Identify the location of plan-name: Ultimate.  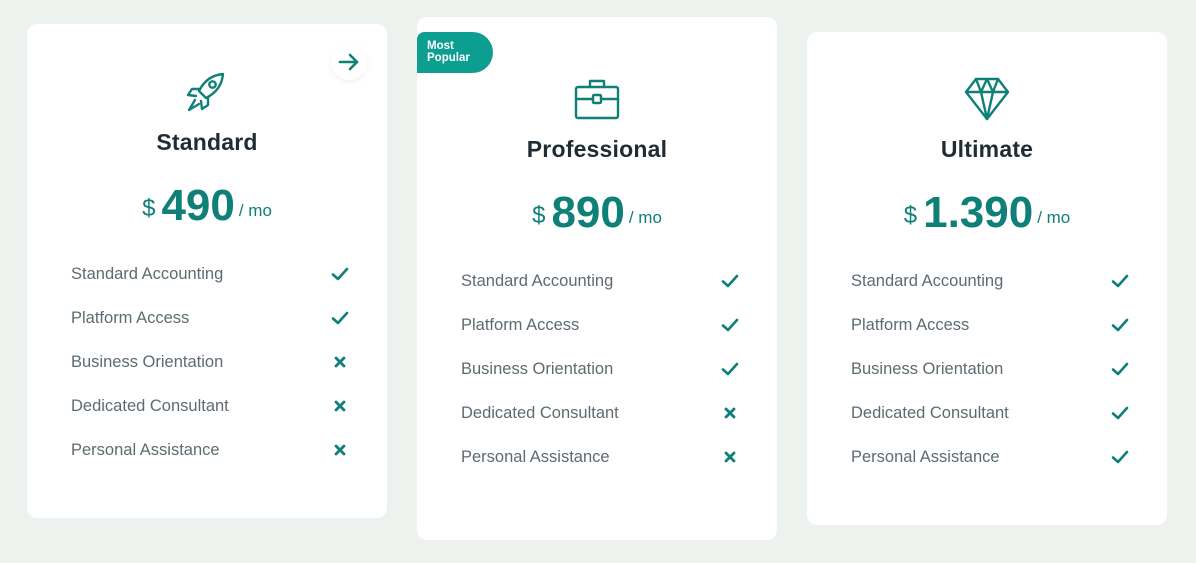
(987, 149).